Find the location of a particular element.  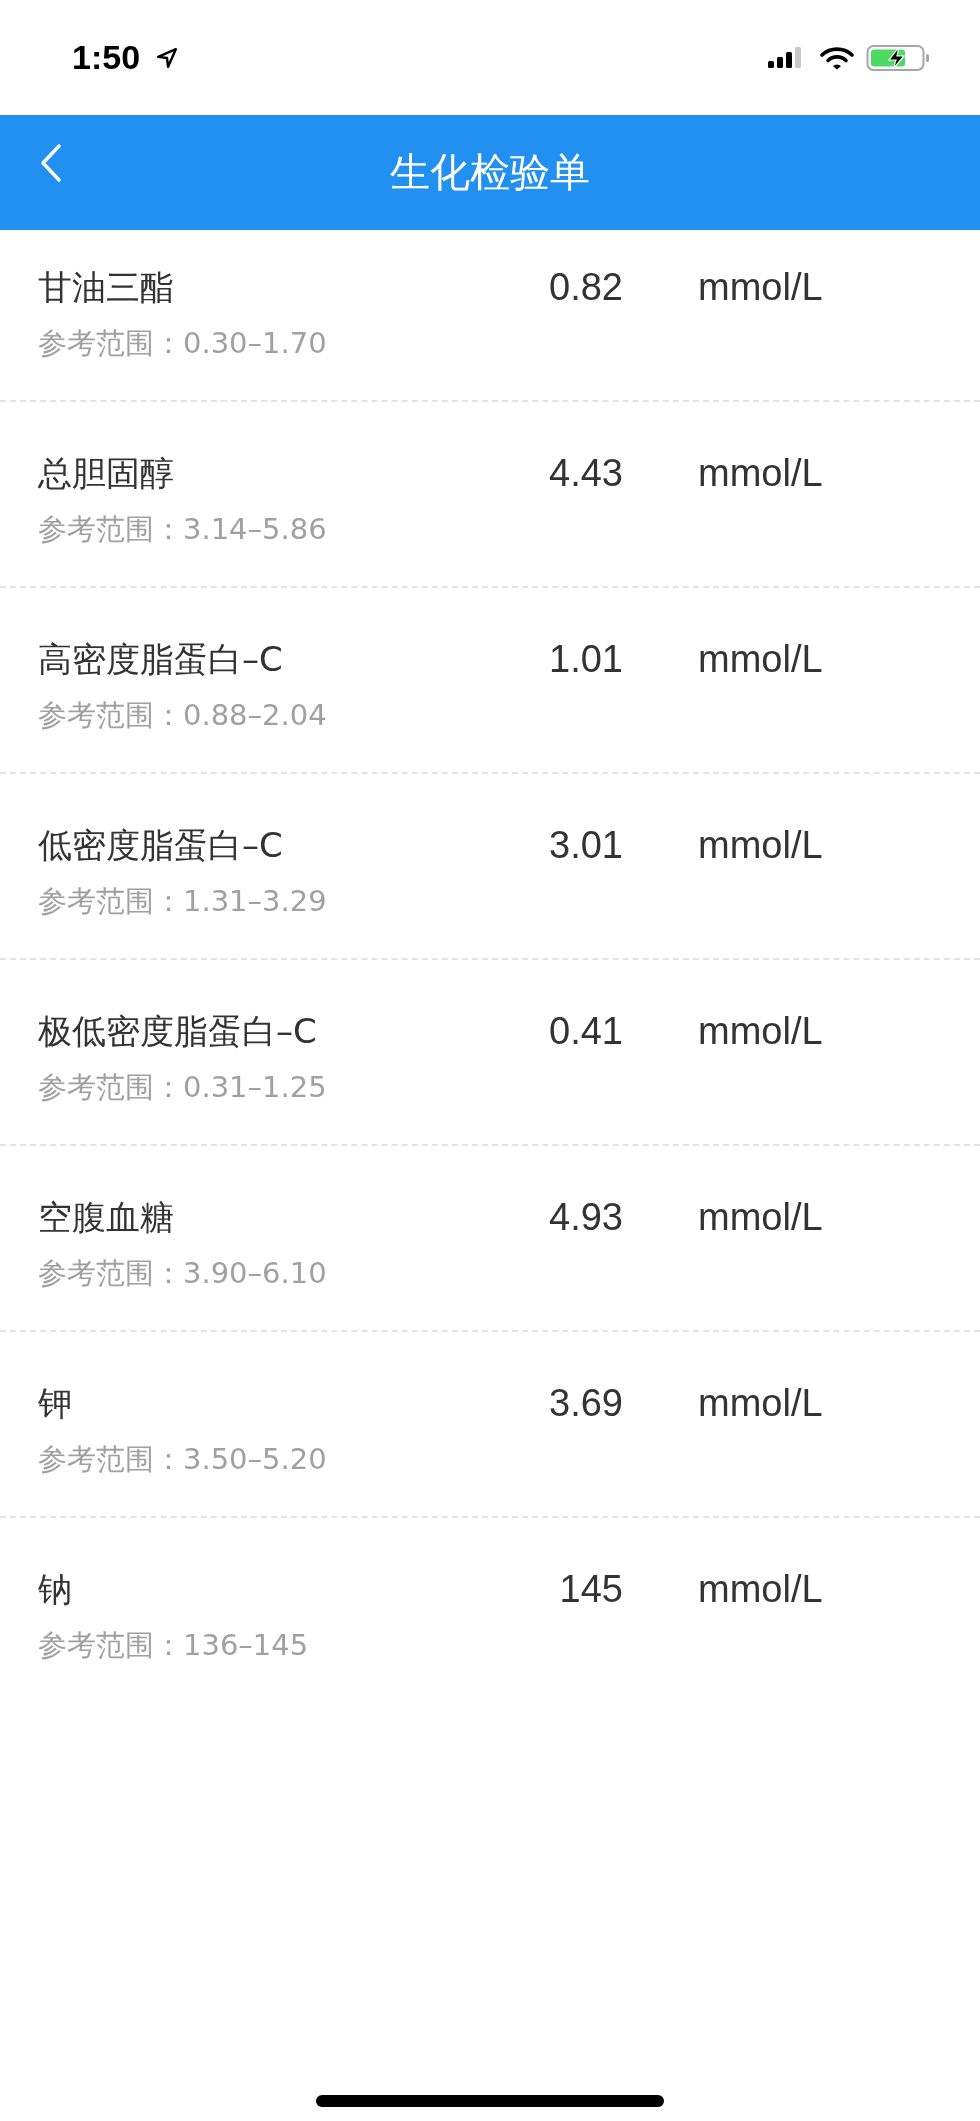

reference-range: 参考范围：0.30–1.70 is located at coordinates (183, 343).